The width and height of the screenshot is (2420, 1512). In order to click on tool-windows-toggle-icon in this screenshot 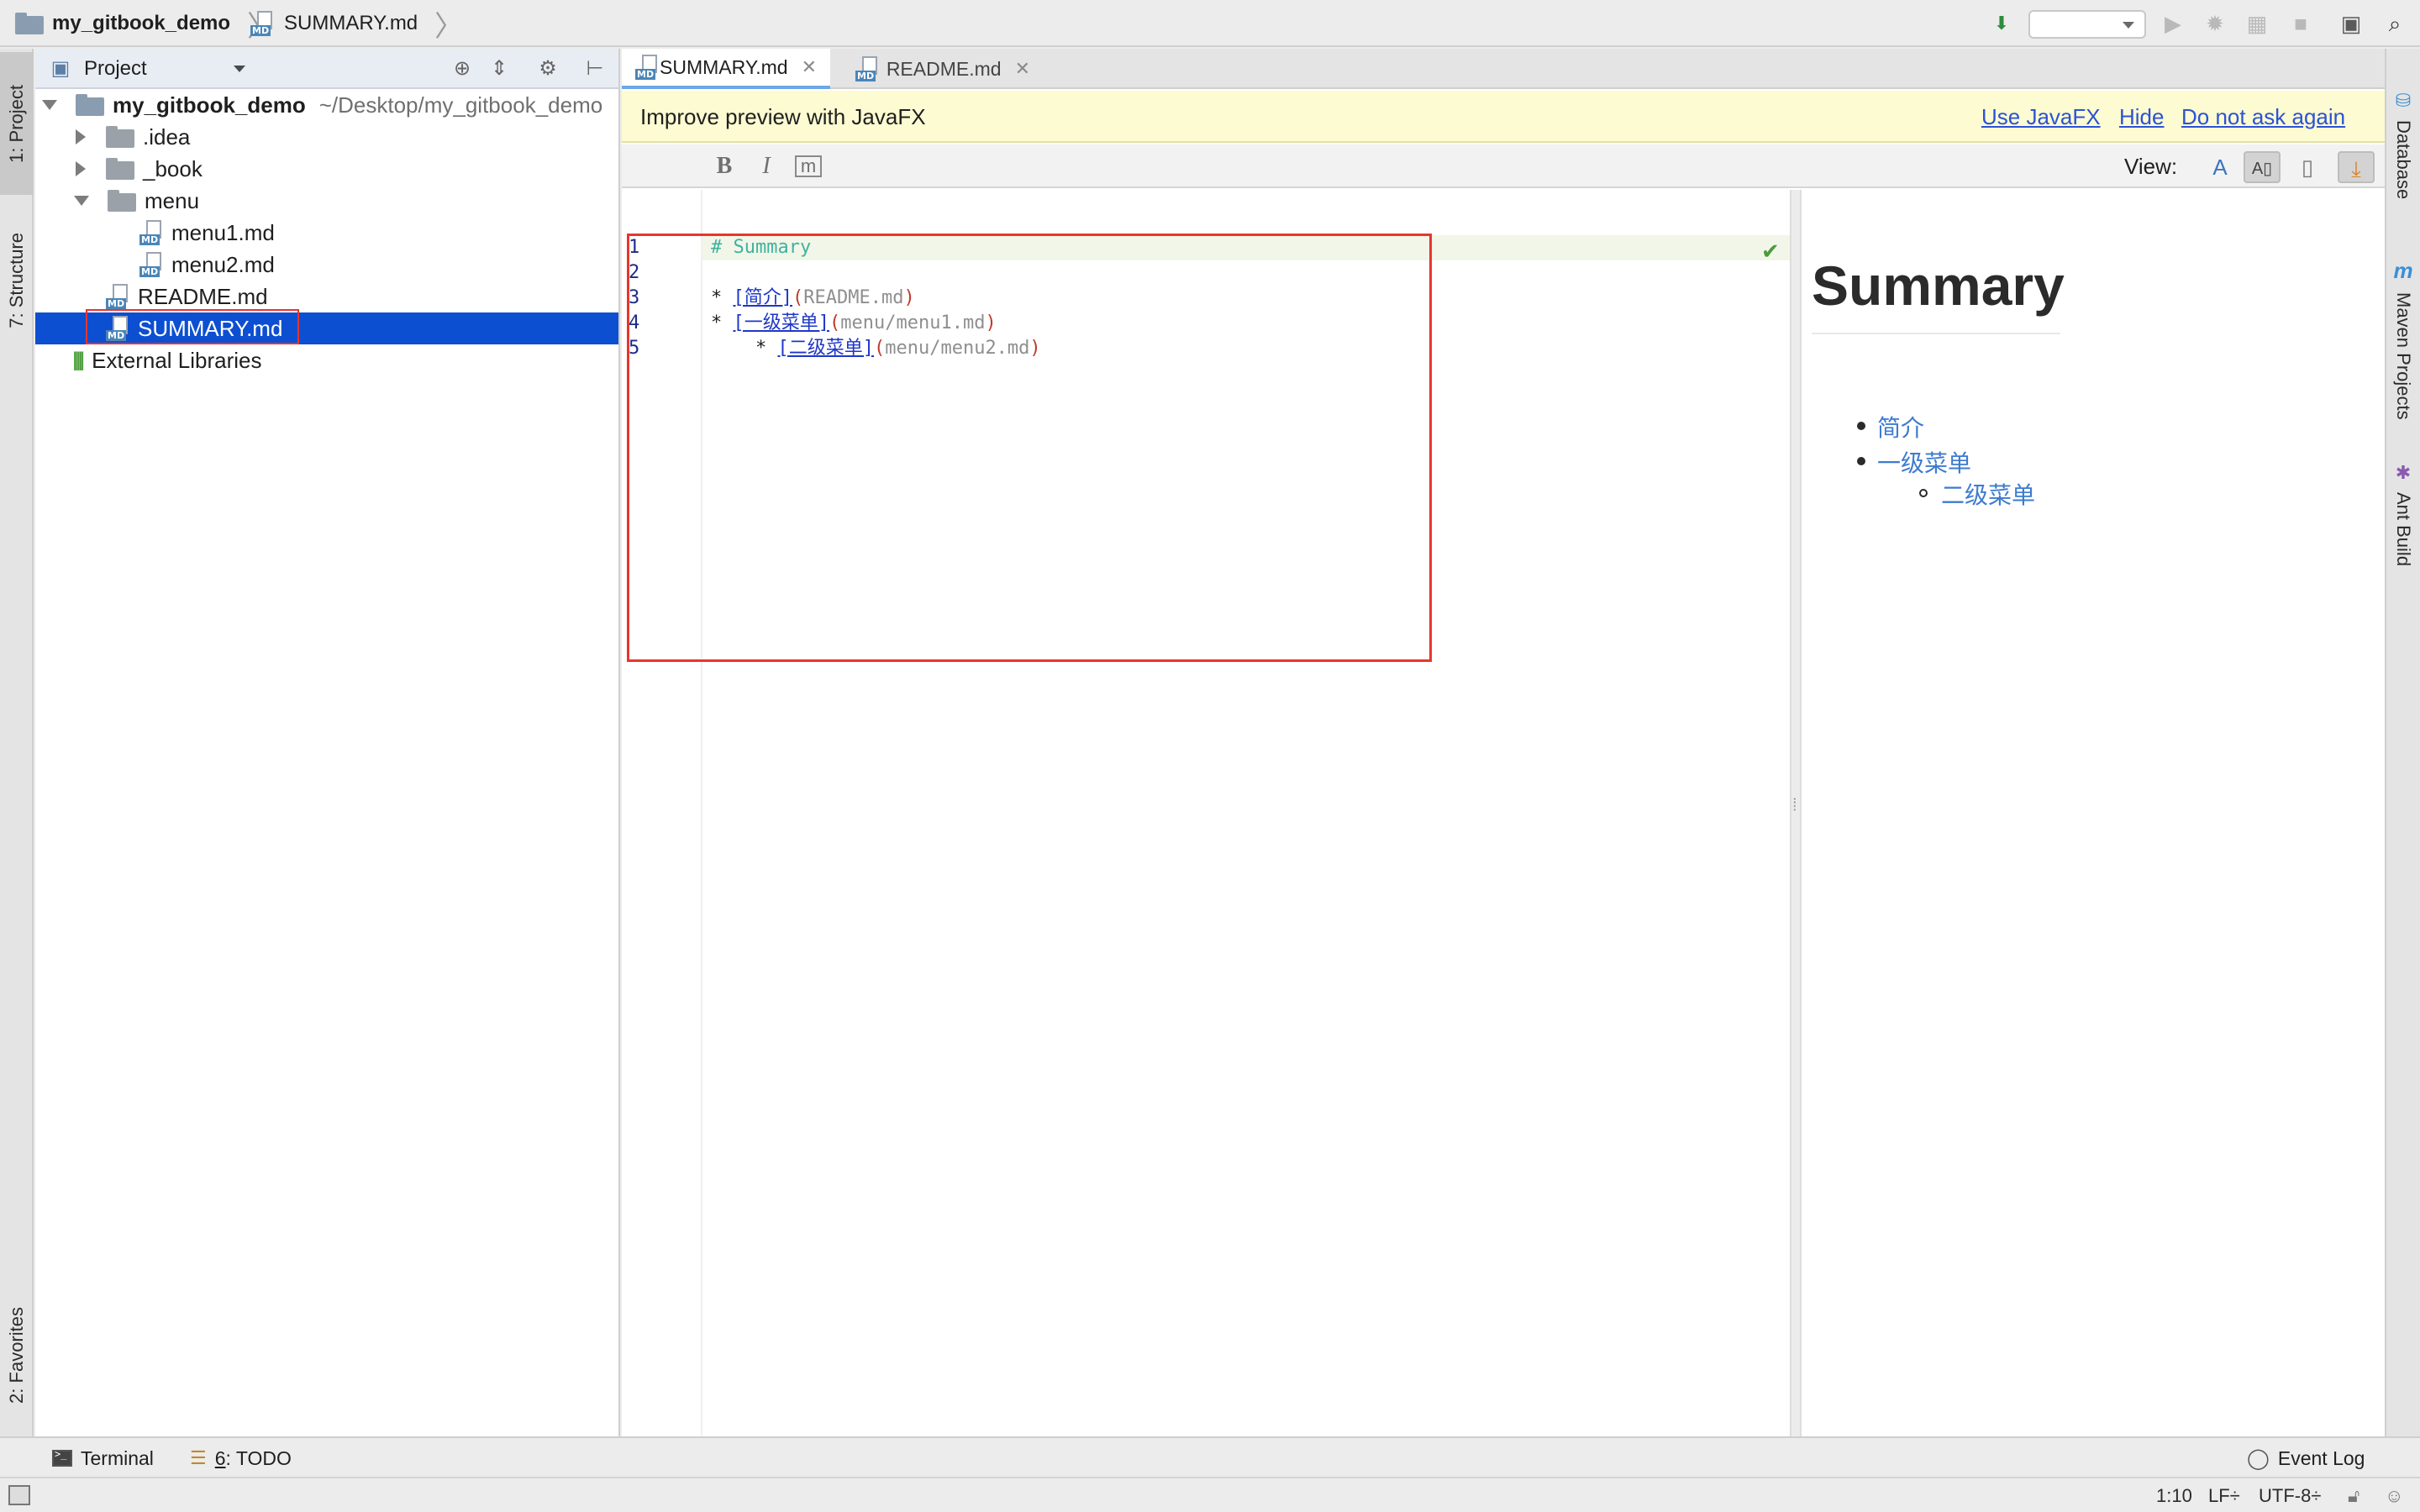, I will do `click(19, 1495)`.